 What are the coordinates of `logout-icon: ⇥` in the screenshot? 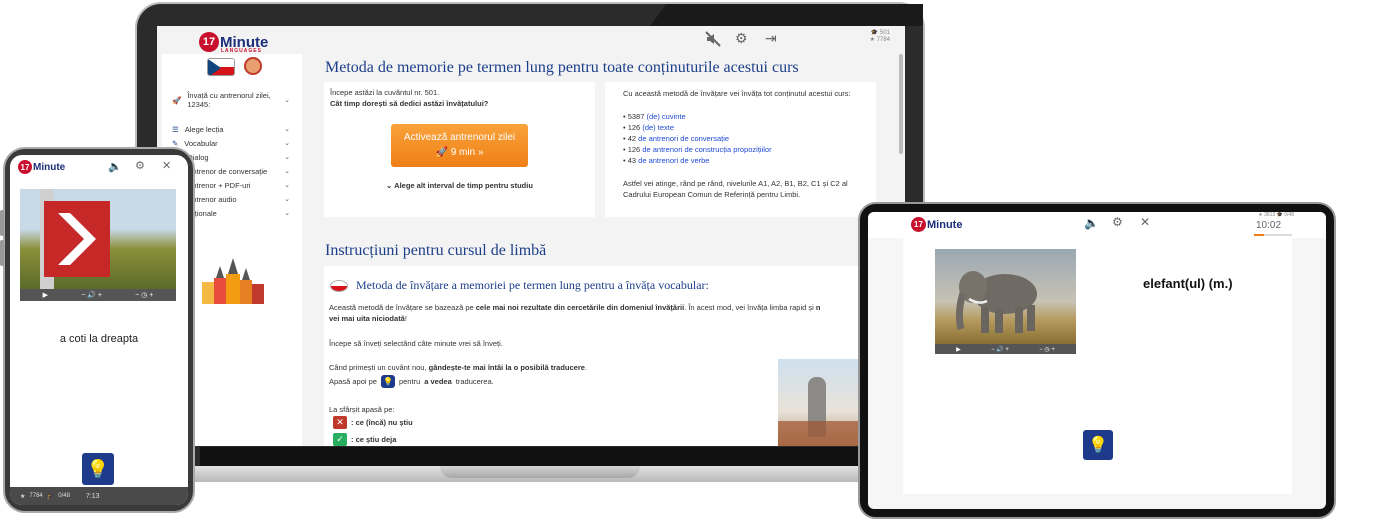 It's located at (771, 38).